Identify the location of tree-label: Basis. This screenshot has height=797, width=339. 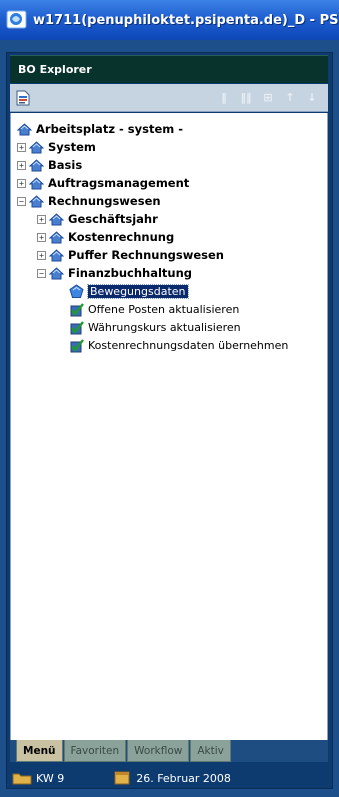
(65, 165).